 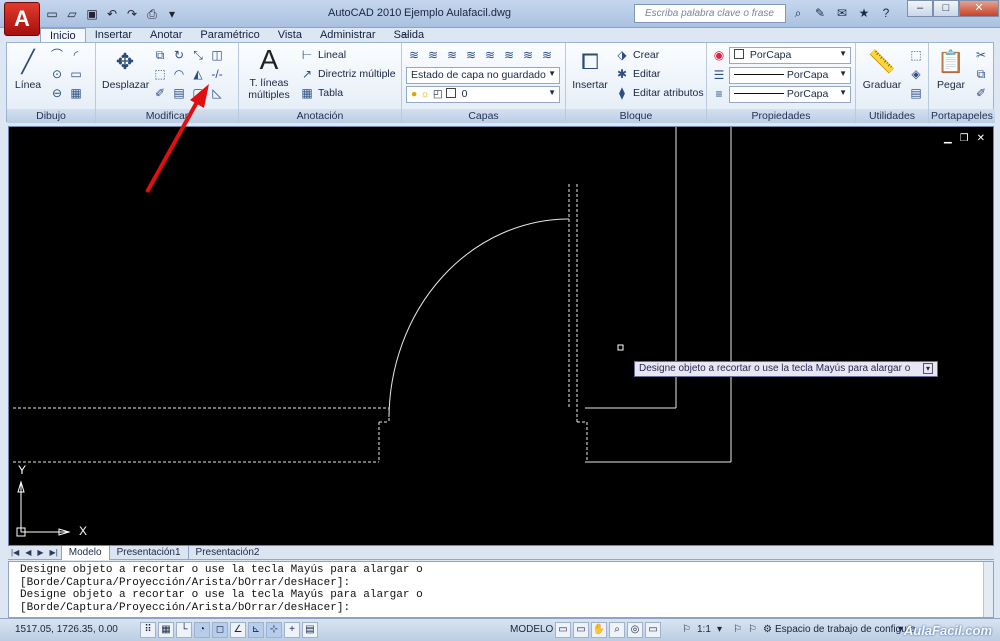 What do you see at coordinates (229, 35) in the screenshot?
I see `tab-parametrico: Paramétrico` at bounding box center [229, 35].